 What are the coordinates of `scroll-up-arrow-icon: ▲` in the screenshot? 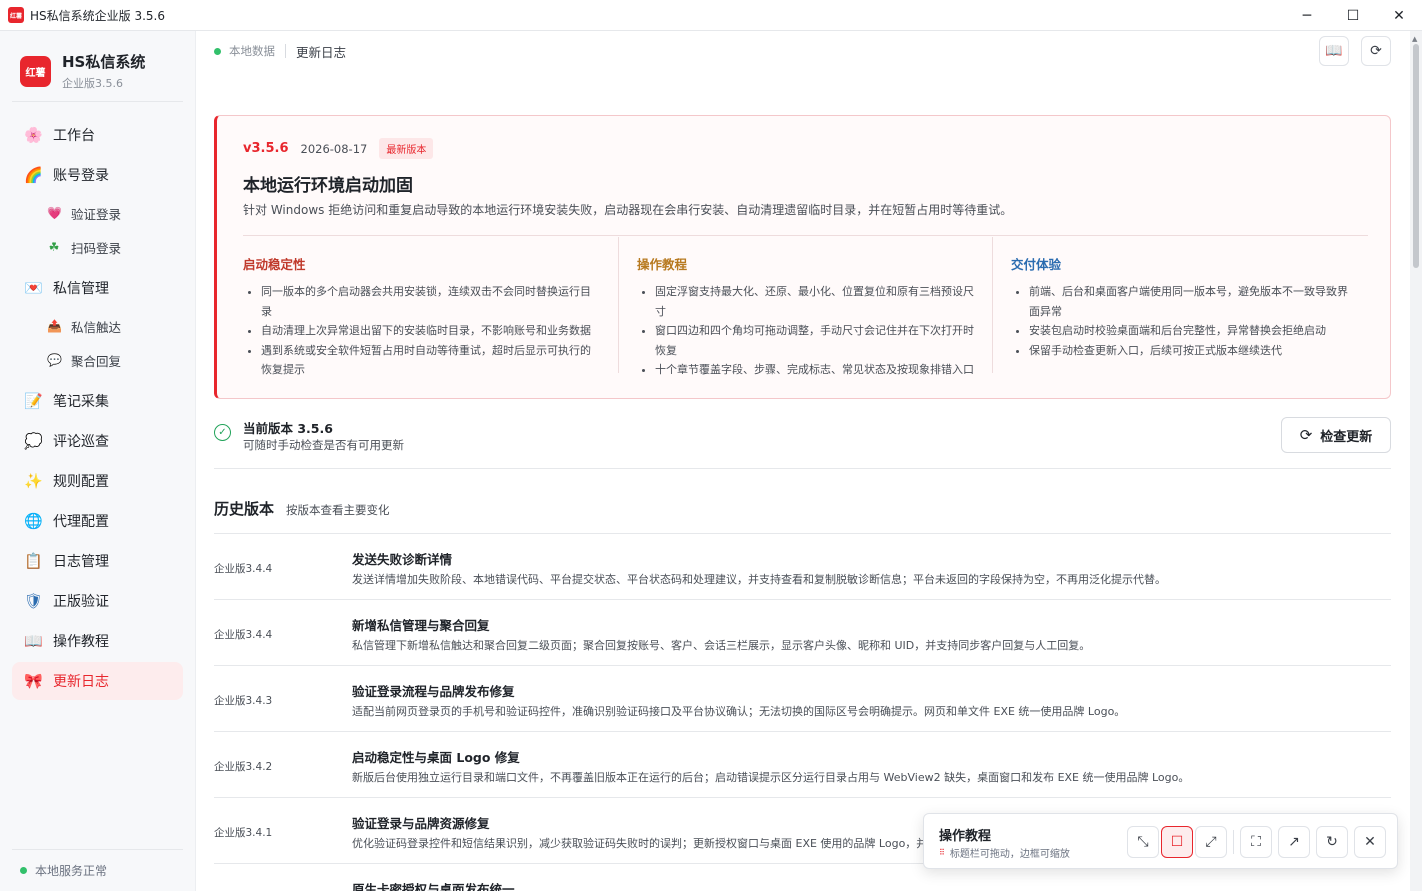 It's located at (1414, 39).